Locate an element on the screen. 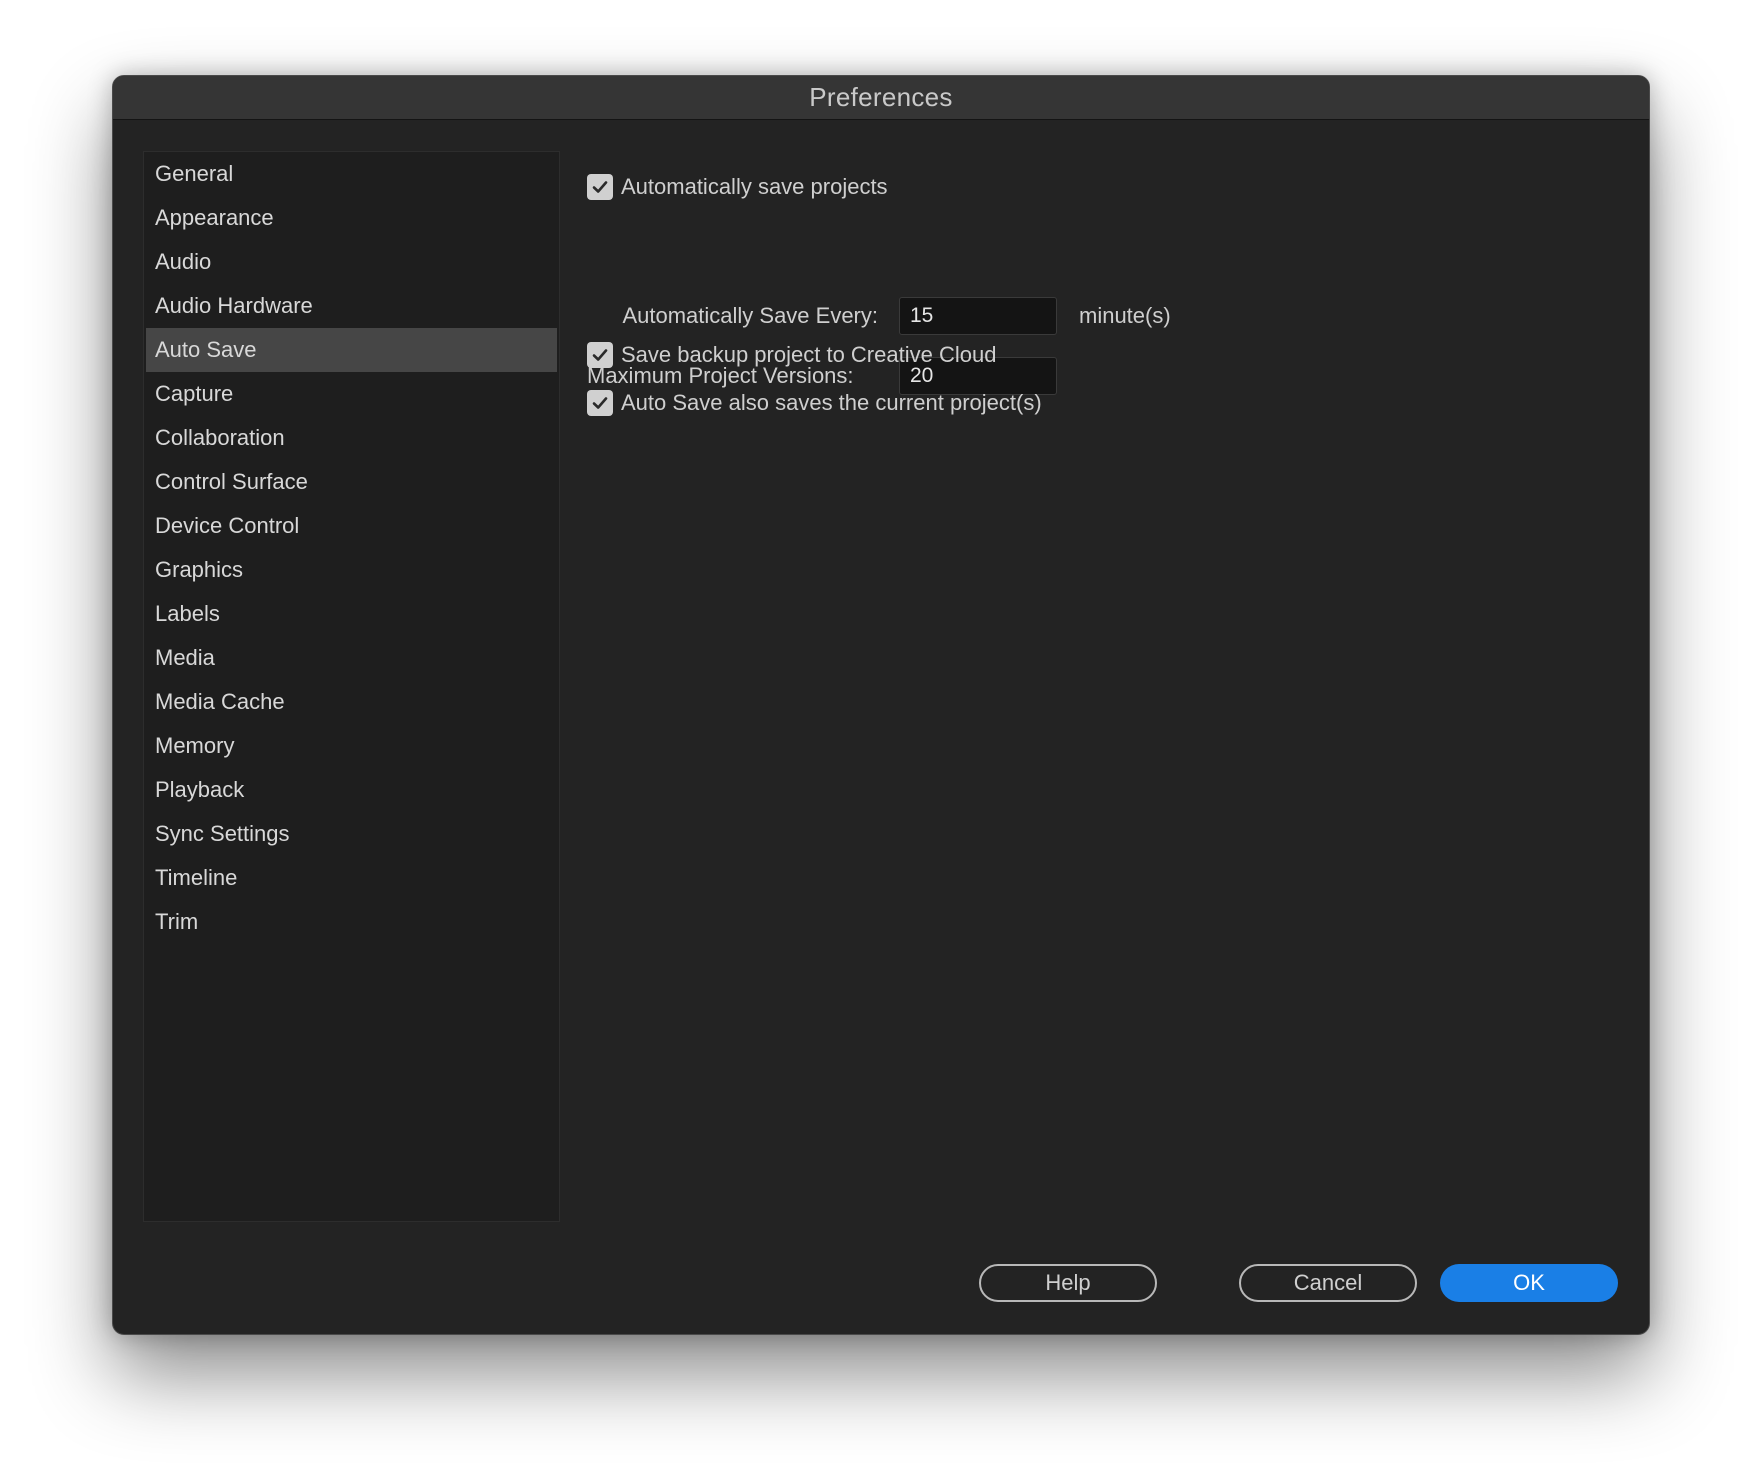  backup-creative-cloud-row: Save backup project to Creative Cloud is located at coordinates (791, 355).